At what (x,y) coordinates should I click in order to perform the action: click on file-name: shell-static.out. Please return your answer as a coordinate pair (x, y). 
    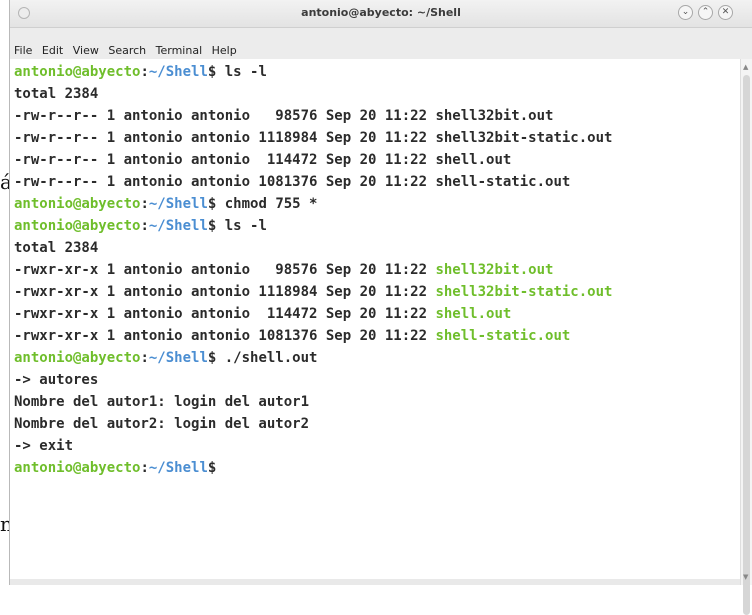
    Looking at the image, I should click on (503, 182).